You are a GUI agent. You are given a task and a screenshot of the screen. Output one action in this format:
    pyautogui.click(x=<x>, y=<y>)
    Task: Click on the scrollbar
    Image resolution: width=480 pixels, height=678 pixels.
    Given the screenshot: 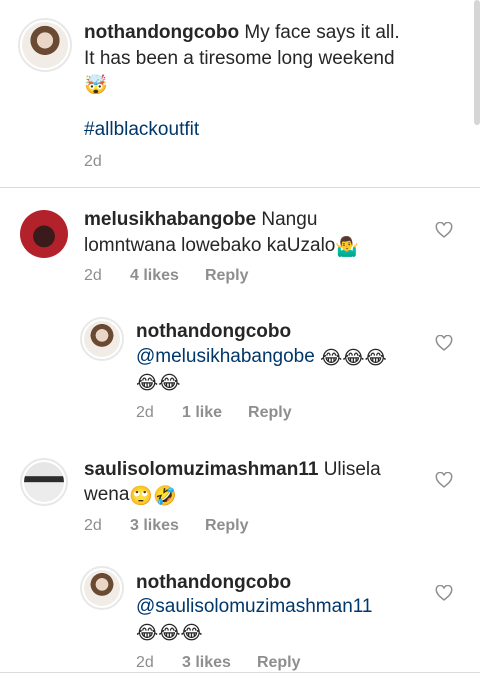 What is the action you would take?
    pyautogui.click(x=477, y=62)
    